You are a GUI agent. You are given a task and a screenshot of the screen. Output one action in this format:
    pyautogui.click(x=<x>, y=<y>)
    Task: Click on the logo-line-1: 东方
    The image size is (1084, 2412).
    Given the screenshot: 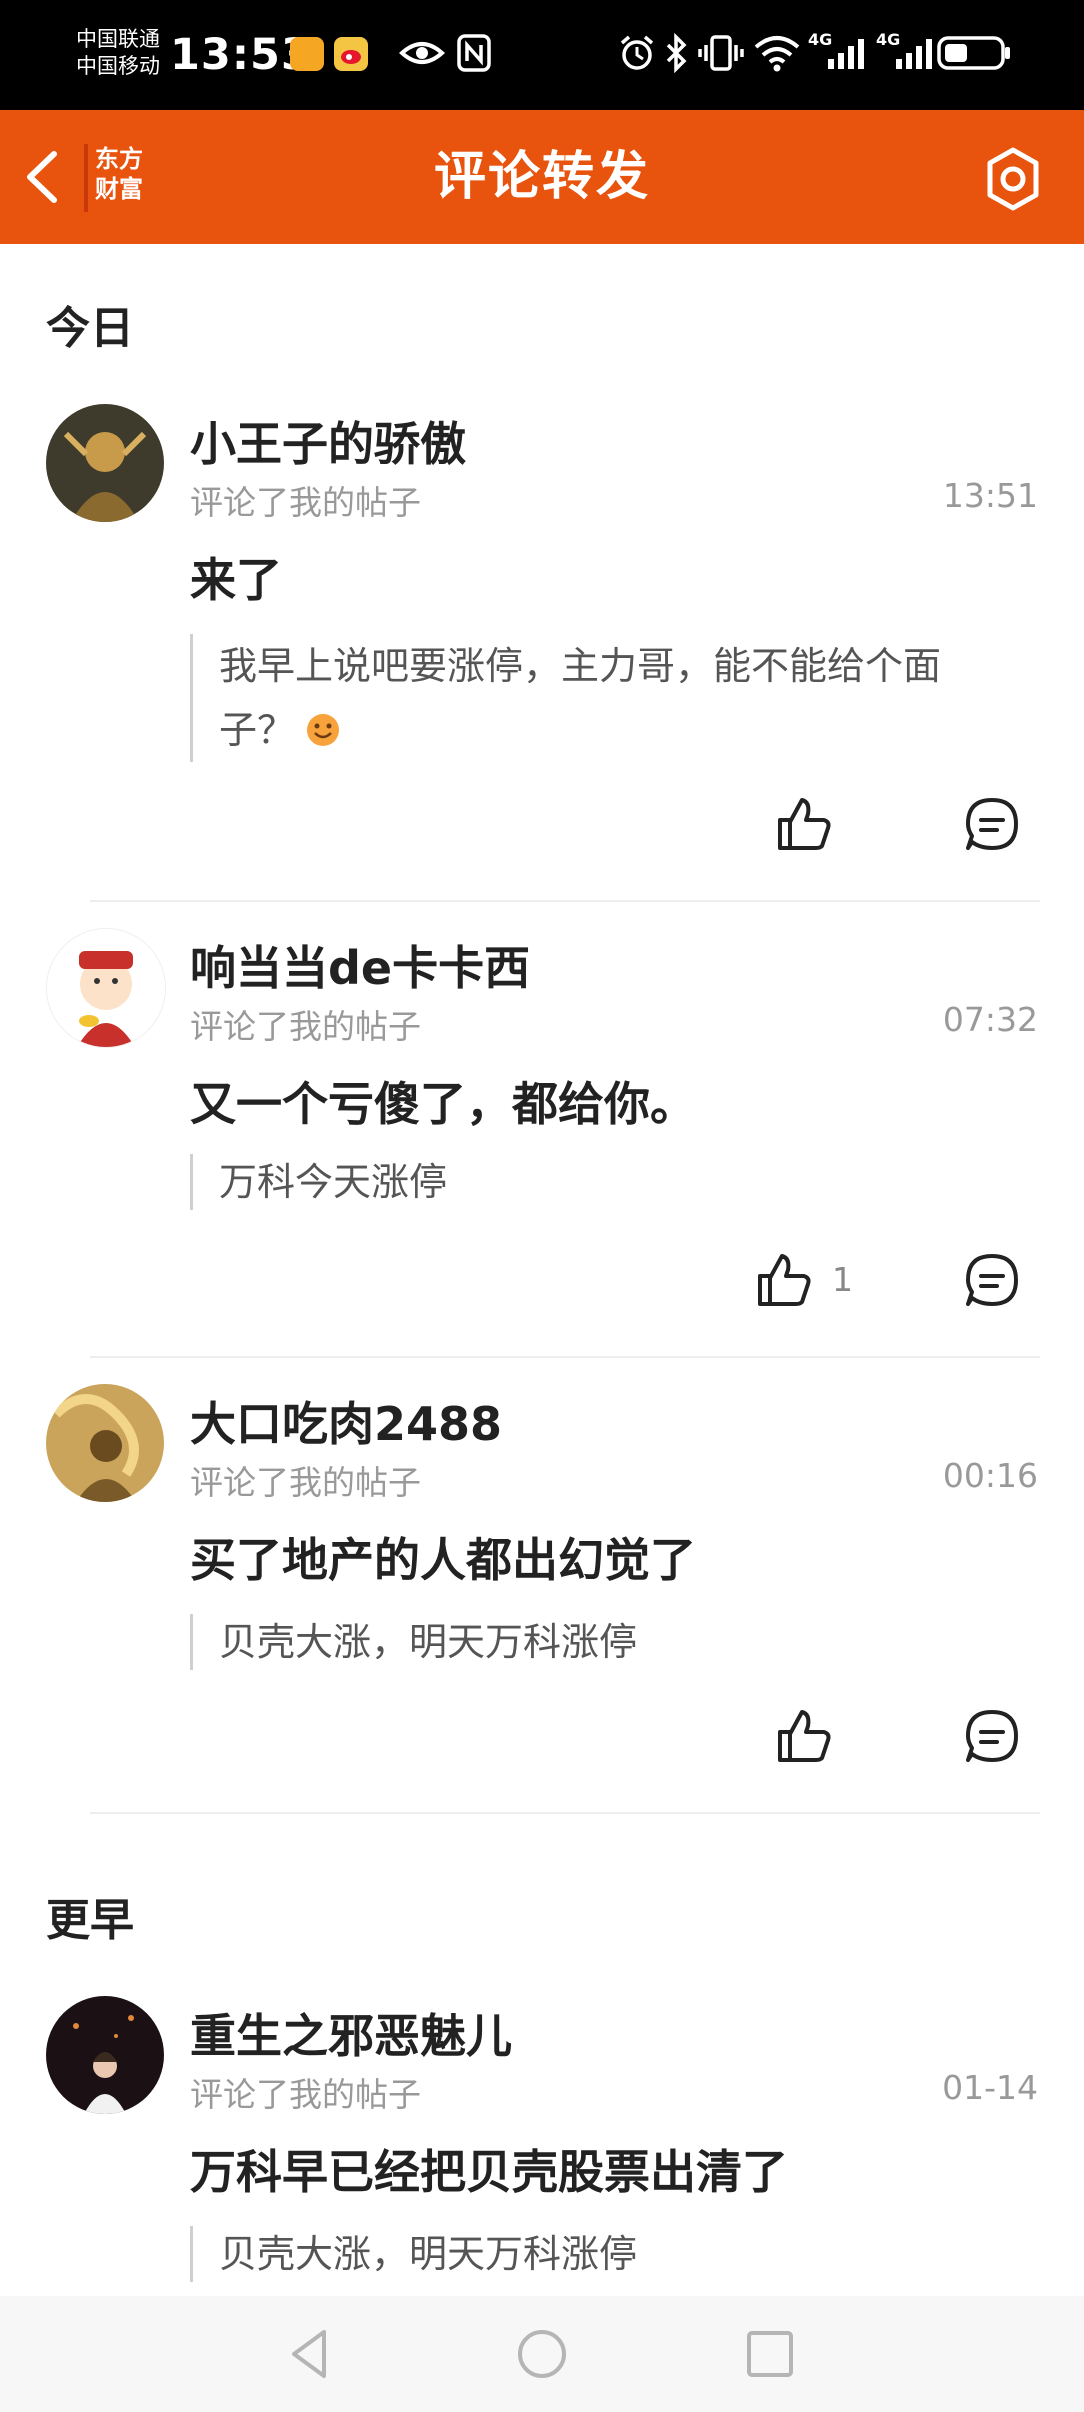 What is the action you would take?
    pyautogui.click(x=119, y=159)
    